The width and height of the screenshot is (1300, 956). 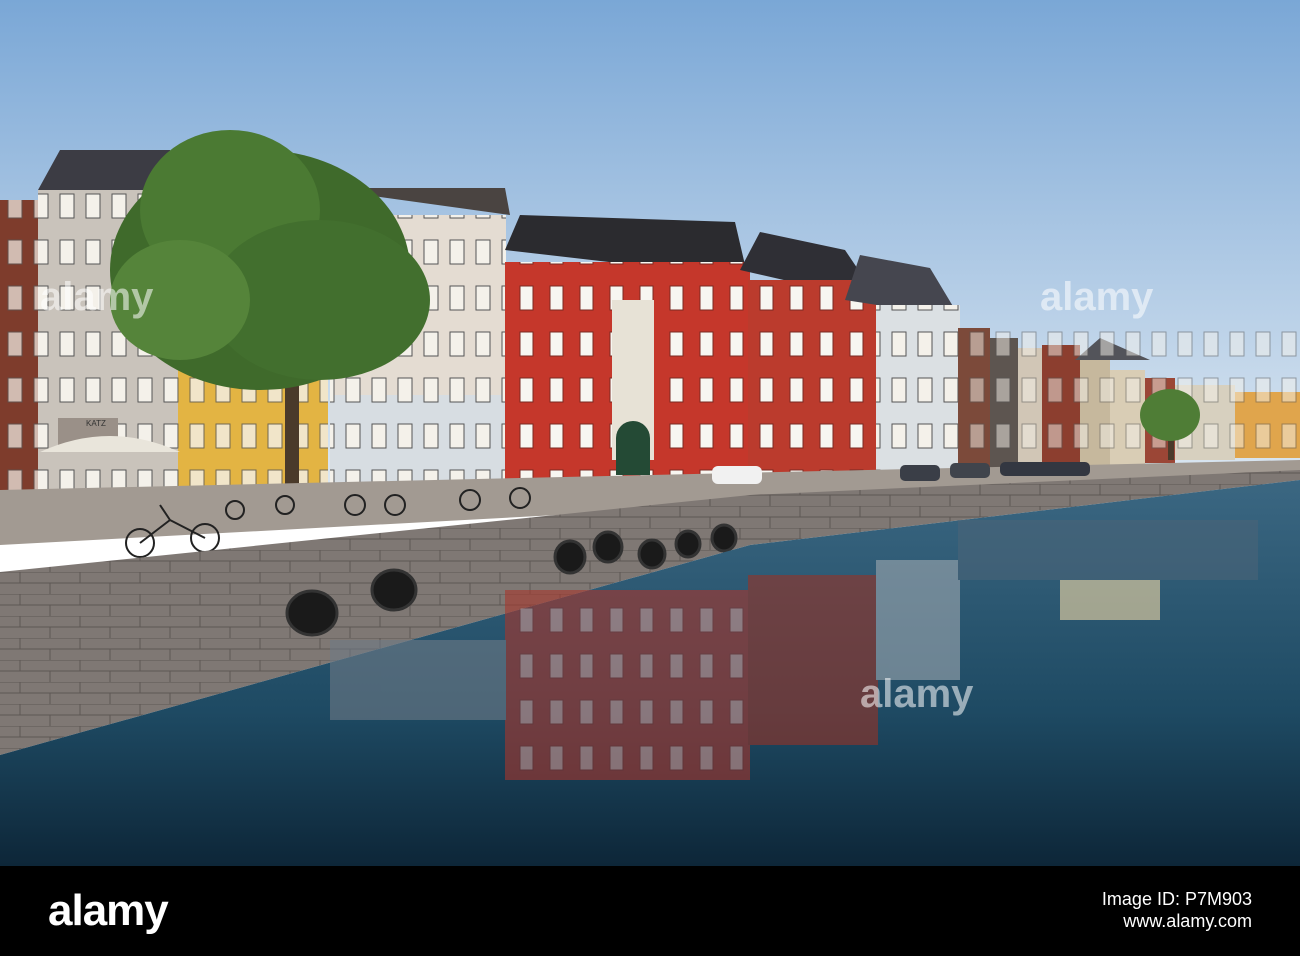 What do you see at coordinates (650, 911) in the screenshot?
I see `footer-strip: alamy Image ID: P7M903 www.alamy.com` at bounding box center [650, 911].